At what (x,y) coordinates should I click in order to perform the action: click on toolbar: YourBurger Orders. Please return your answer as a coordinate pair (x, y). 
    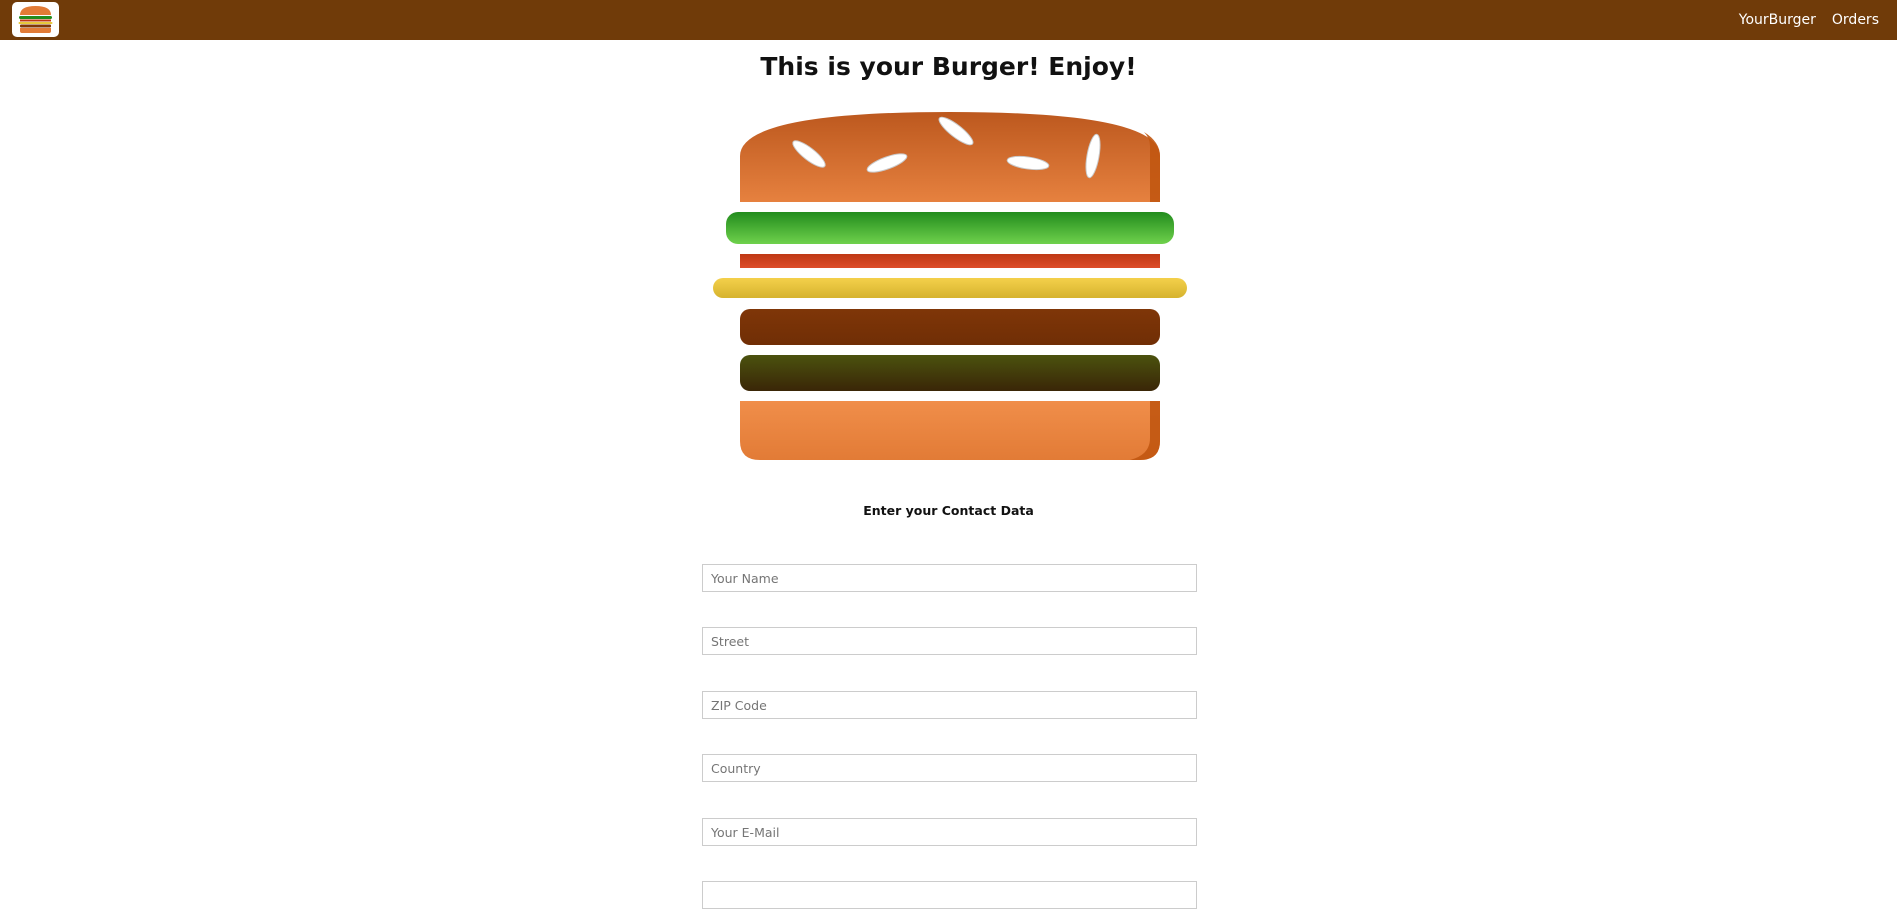
    Looking at the image, I should click on (948, 20).